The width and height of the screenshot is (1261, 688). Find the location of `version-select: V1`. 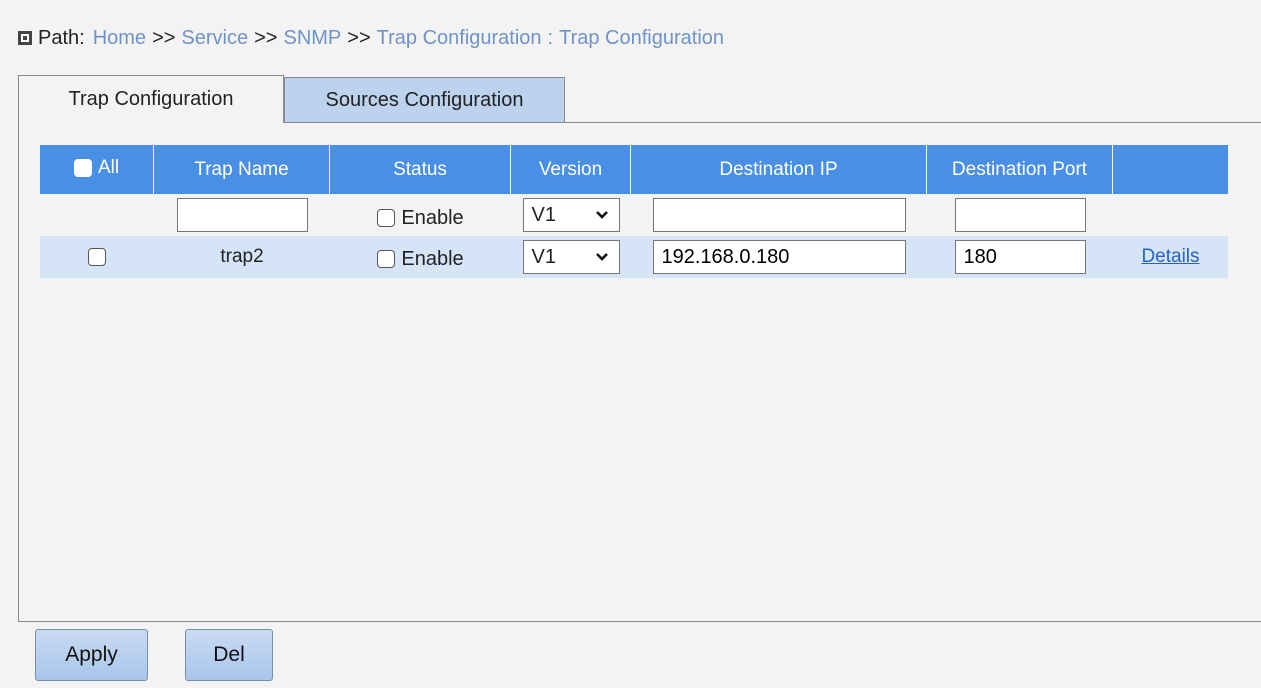

version-select: V1 is located at coordinates (571, 215).